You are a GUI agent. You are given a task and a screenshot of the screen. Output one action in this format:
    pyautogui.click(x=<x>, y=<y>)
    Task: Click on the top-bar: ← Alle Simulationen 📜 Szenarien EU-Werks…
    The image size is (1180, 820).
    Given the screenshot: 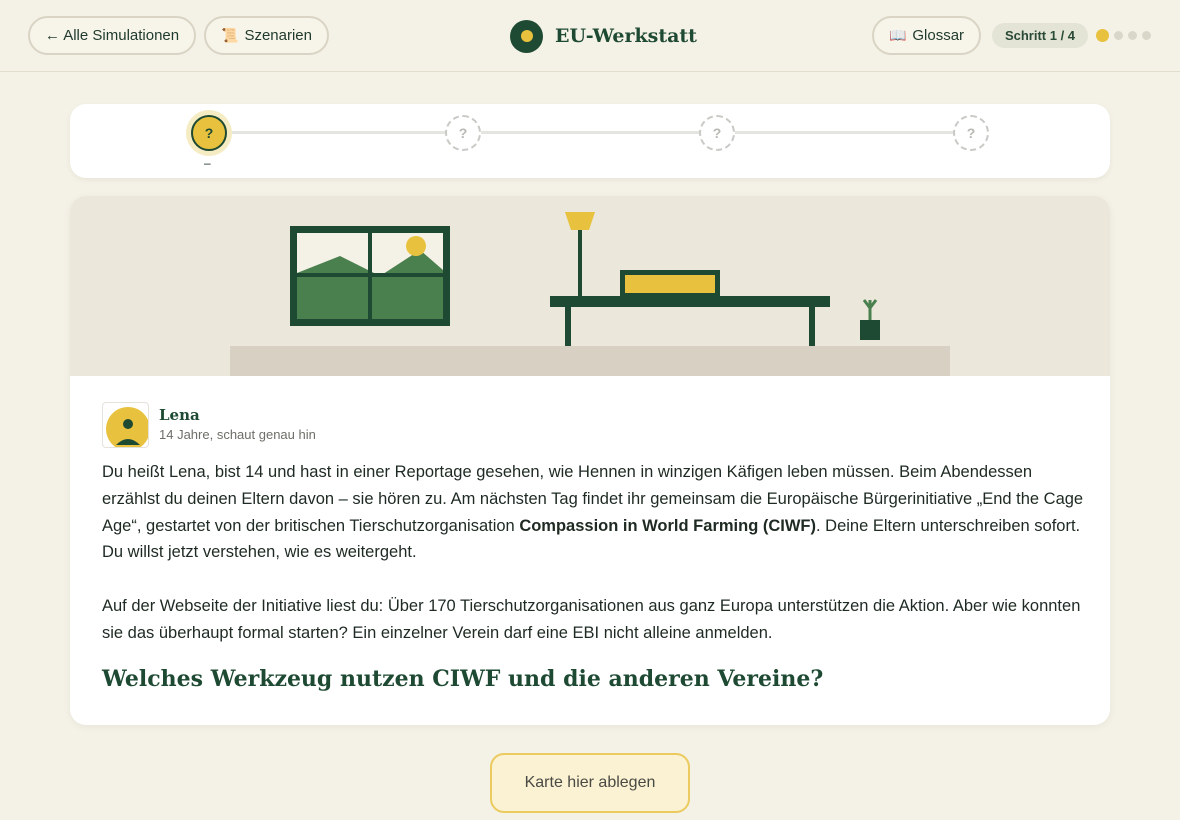 What is the action you would take?
    pyautogui.click(x=590, y=36)
    